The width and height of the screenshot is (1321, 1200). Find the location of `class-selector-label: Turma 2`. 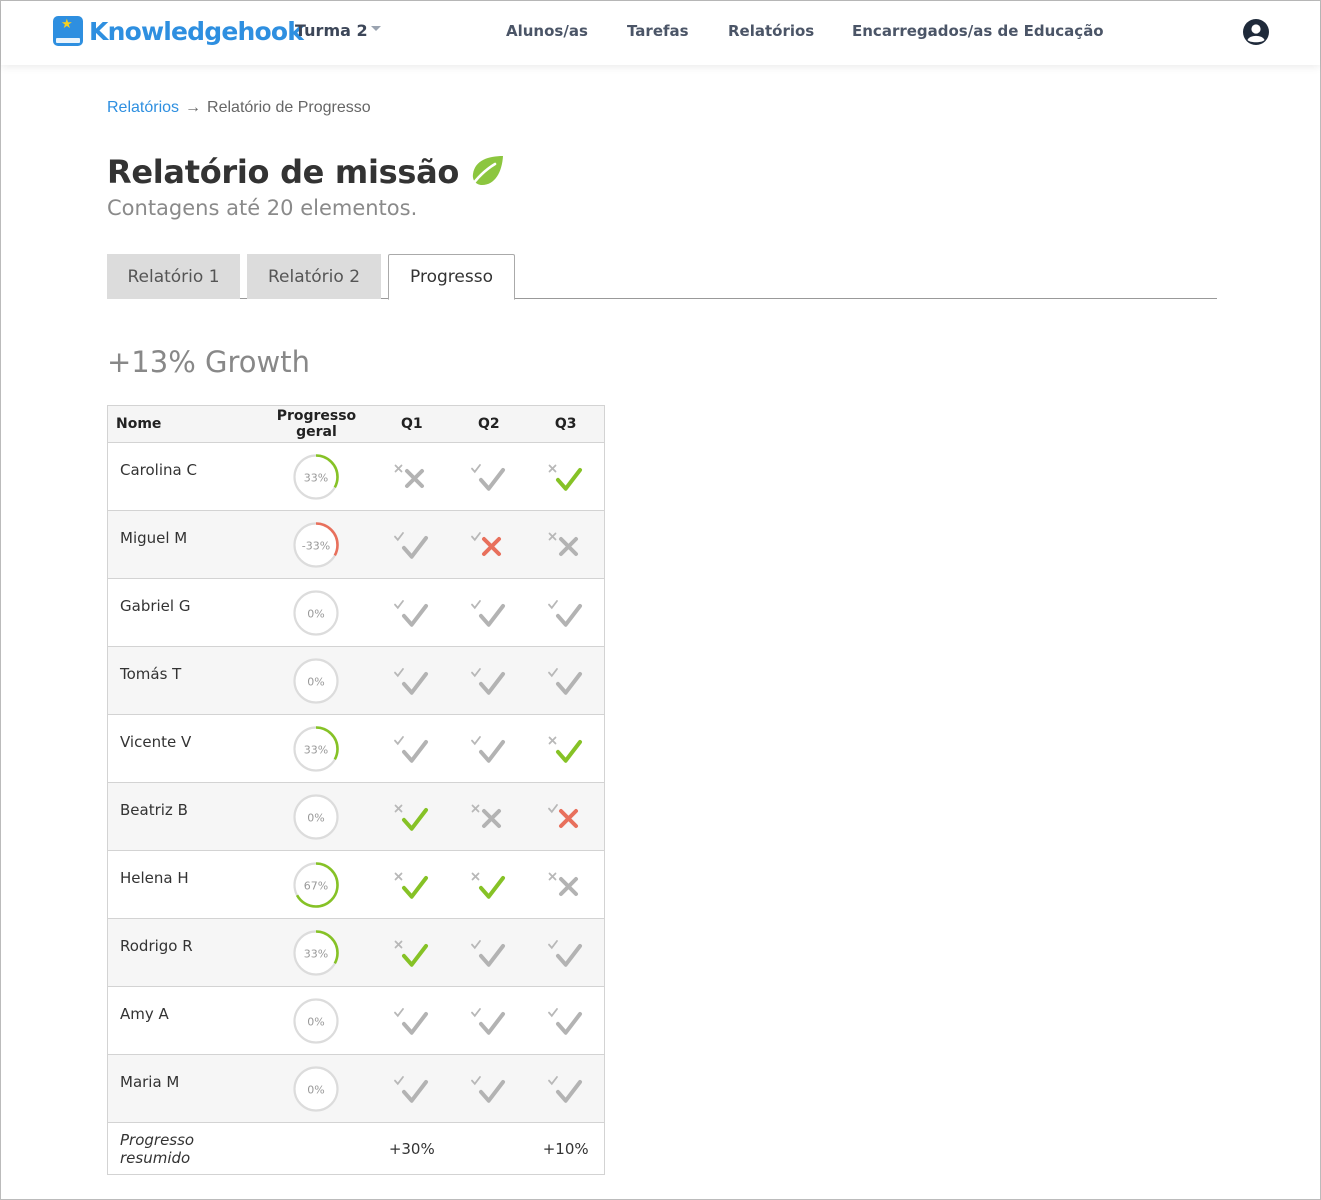

class-selector-label: Turma 2 is located at coordinates (331, 30).